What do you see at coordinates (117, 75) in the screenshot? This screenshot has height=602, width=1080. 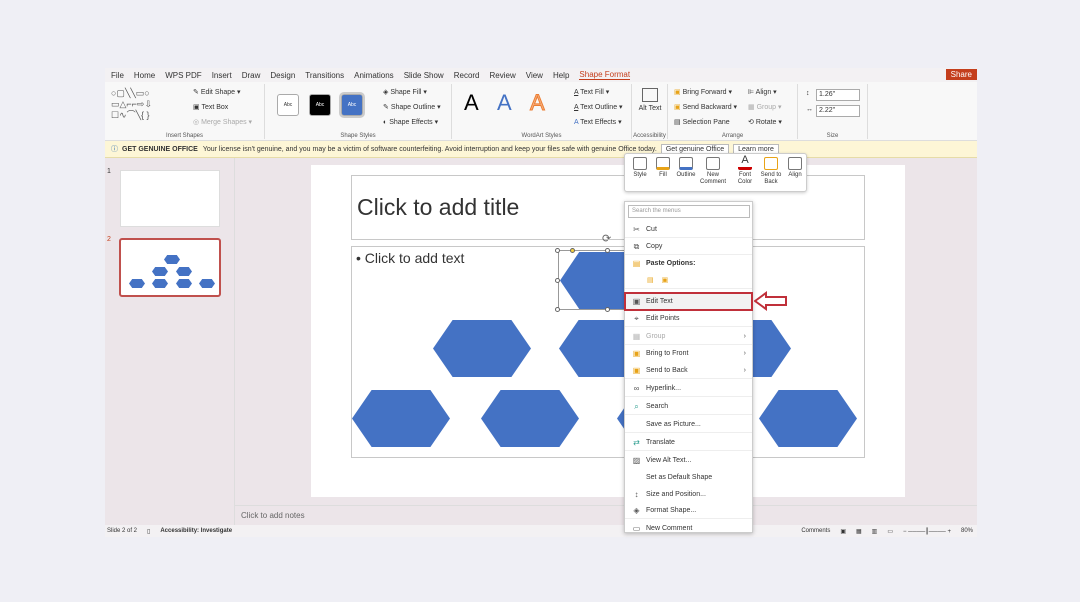 I see `tab-file: File` at bounding box center [117, 75].